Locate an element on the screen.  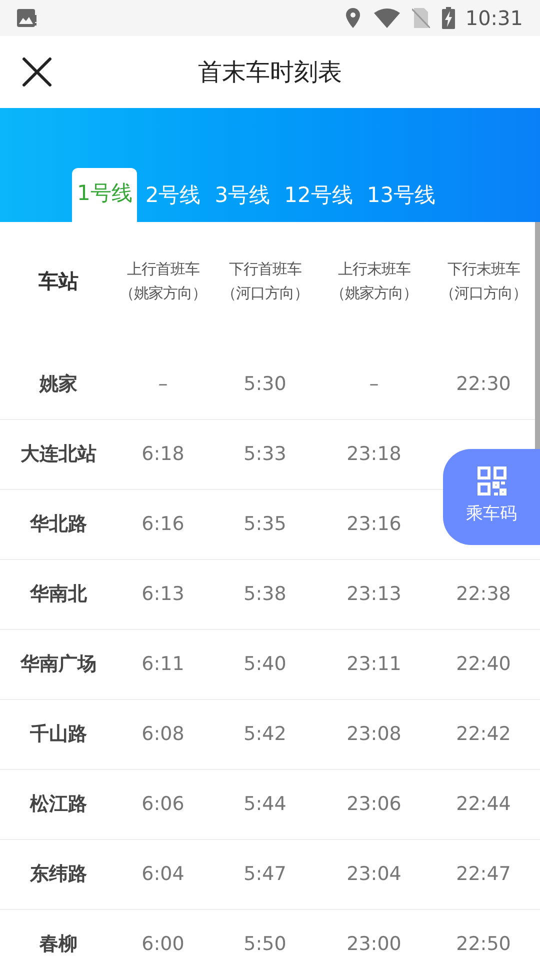
station-name: 大连北站 is located at coordinates (58, 455).